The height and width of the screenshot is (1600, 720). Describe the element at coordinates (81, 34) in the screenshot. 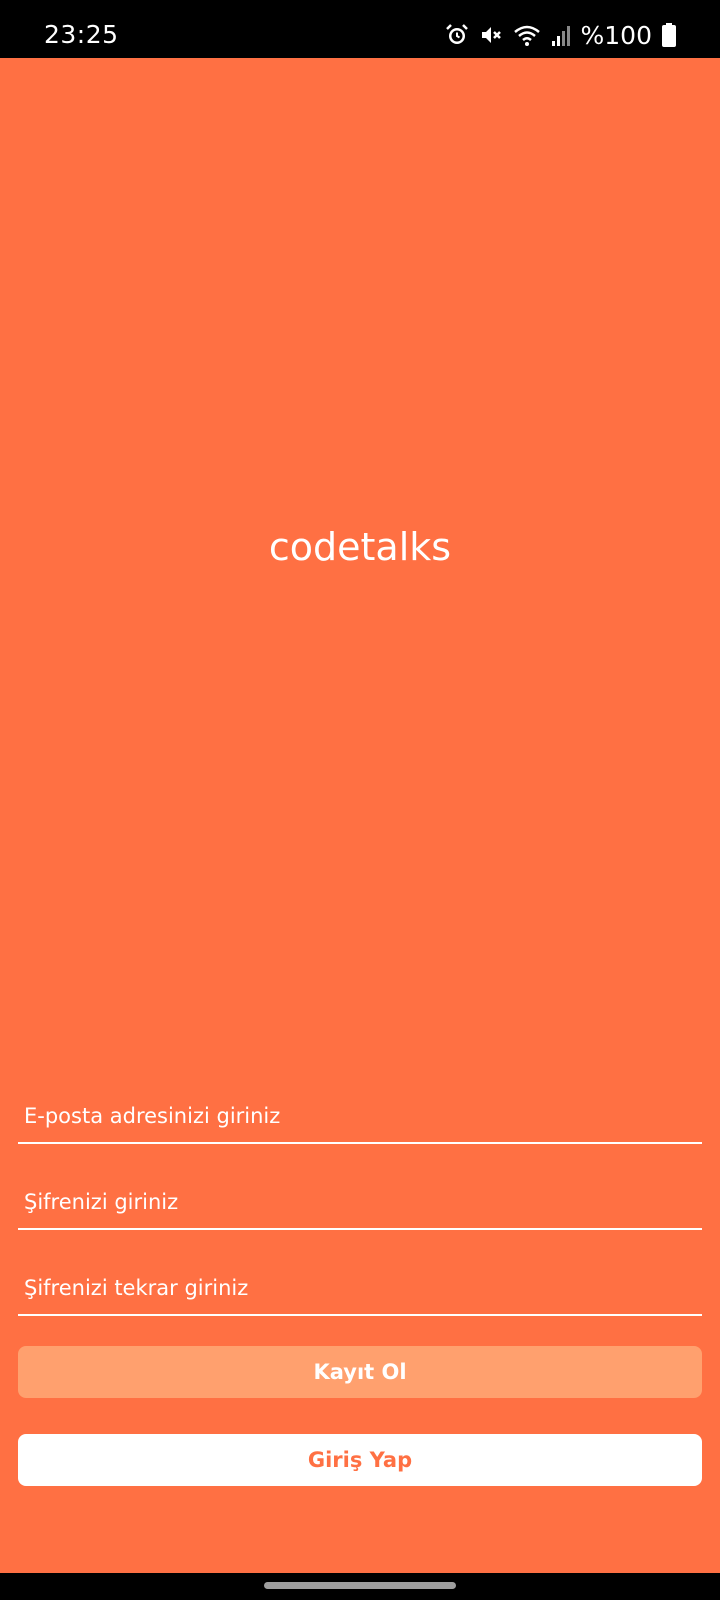

I see `status-time: 23:25` at that location.